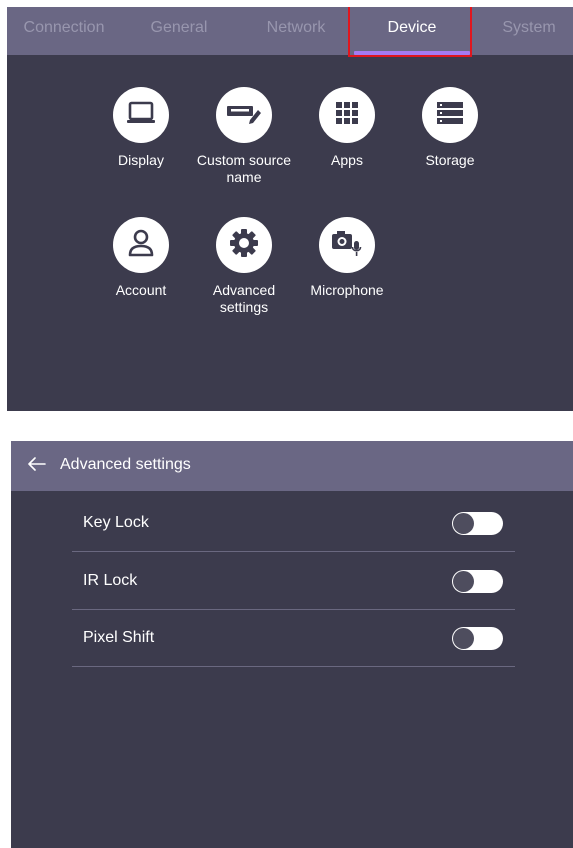 Image resolution: width=573 pixels, height=848 pixels. I want to click on advanced-settings-circle, so click(244, 245).